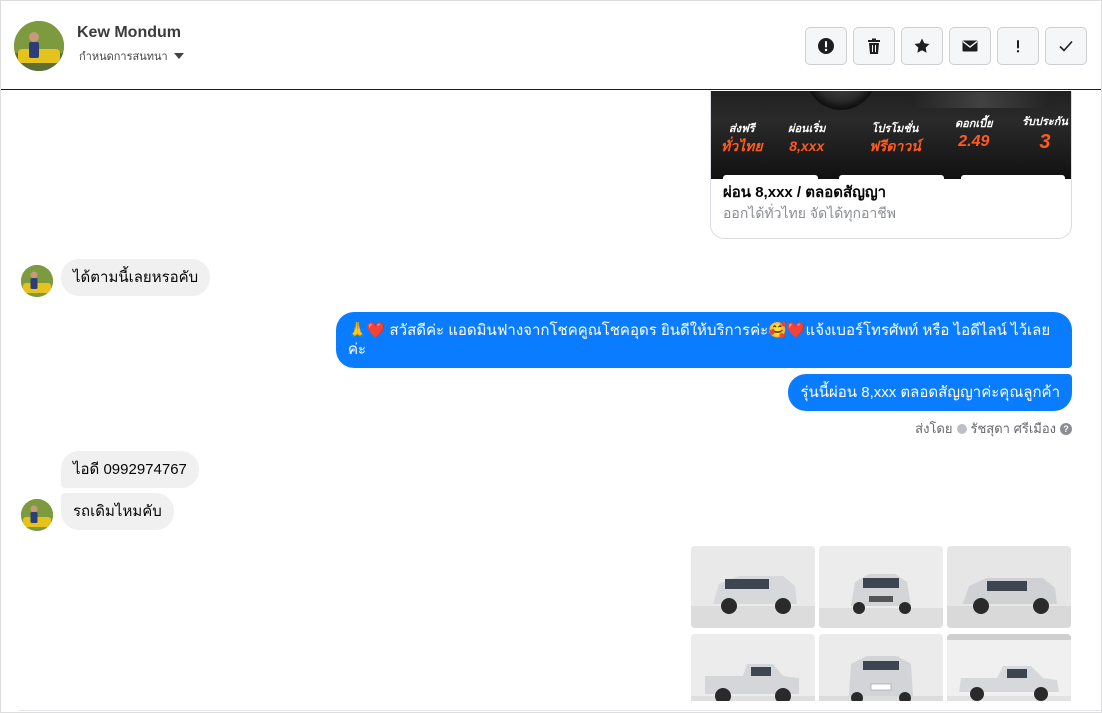 This screenshot has height=713, width=1102. I want to click on promo-free-shipping: ส่งฟรี ทั่วไทย, so click(742, 138).